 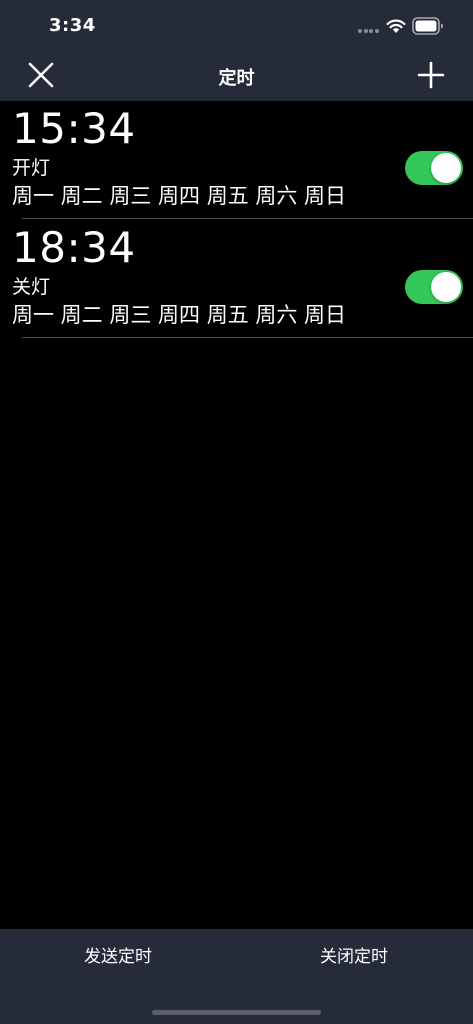 What do you see at coordinates (236, 1012) in the screenshot?
I see `home-indicator` at bounding box center [236, 1012].